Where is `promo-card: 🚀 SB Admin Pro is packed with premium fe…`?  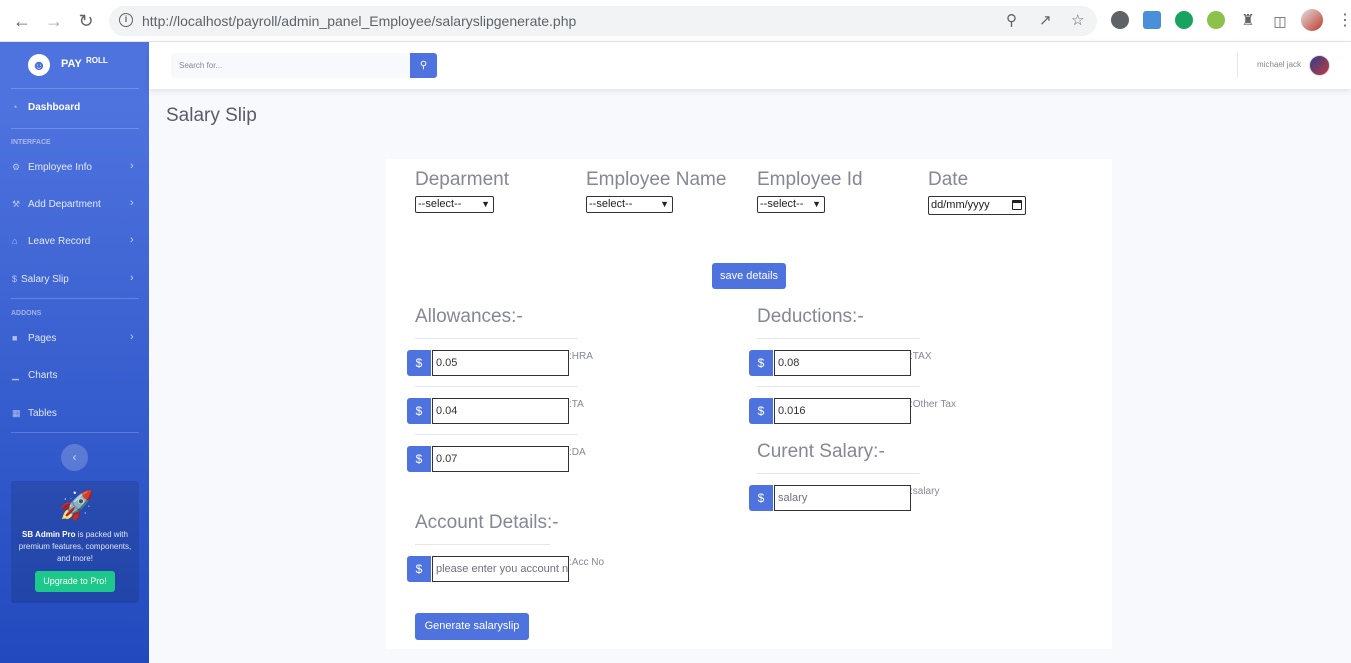
promo-card: 🚀 SB Admin Pro is packed with premium fe… is located at coordinates (75, 542).